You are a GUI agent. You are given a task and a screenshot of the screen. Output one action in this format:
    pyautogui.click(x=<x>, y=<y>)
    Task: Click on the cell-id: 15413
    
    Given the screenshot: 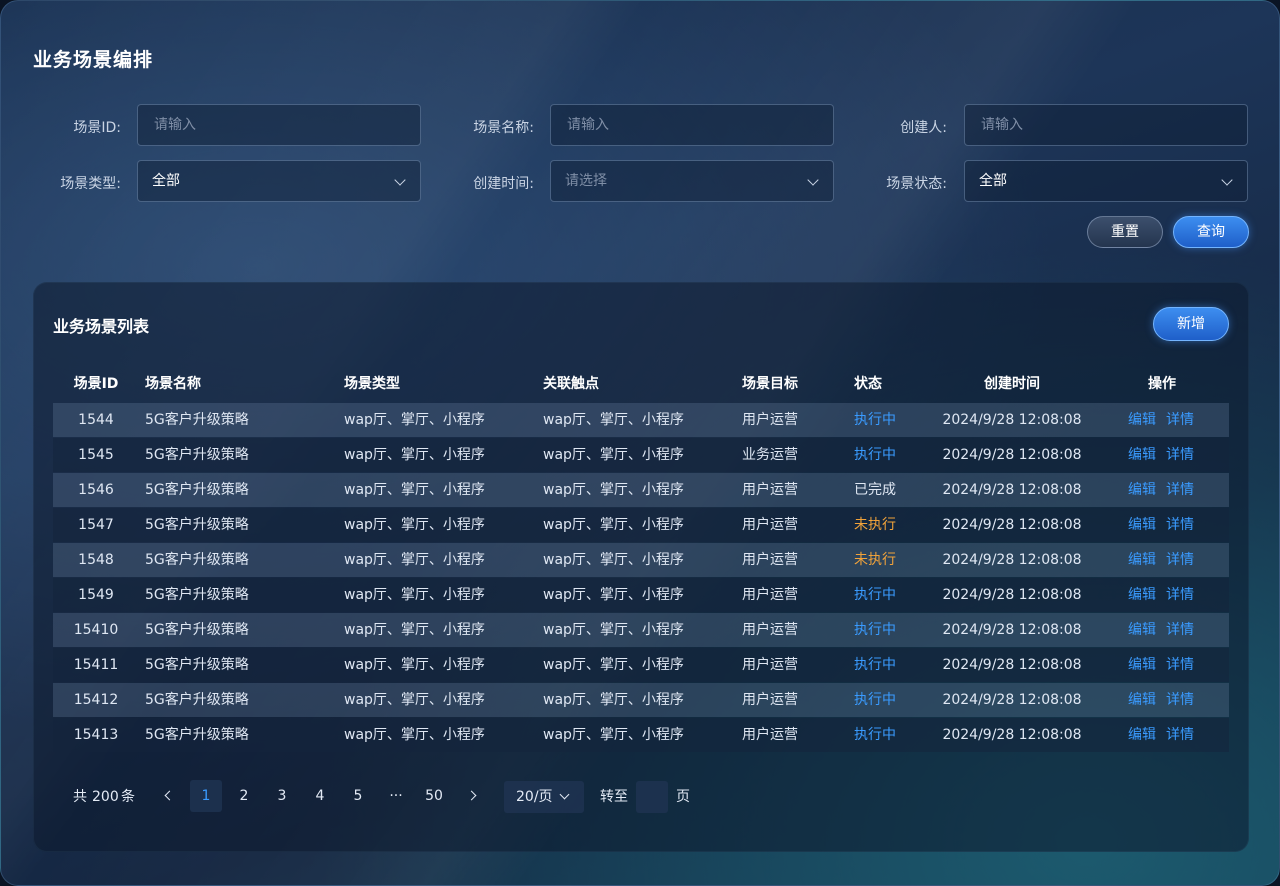 What is the action you would take?
    pyautogui.click(x=96, y=735)
    